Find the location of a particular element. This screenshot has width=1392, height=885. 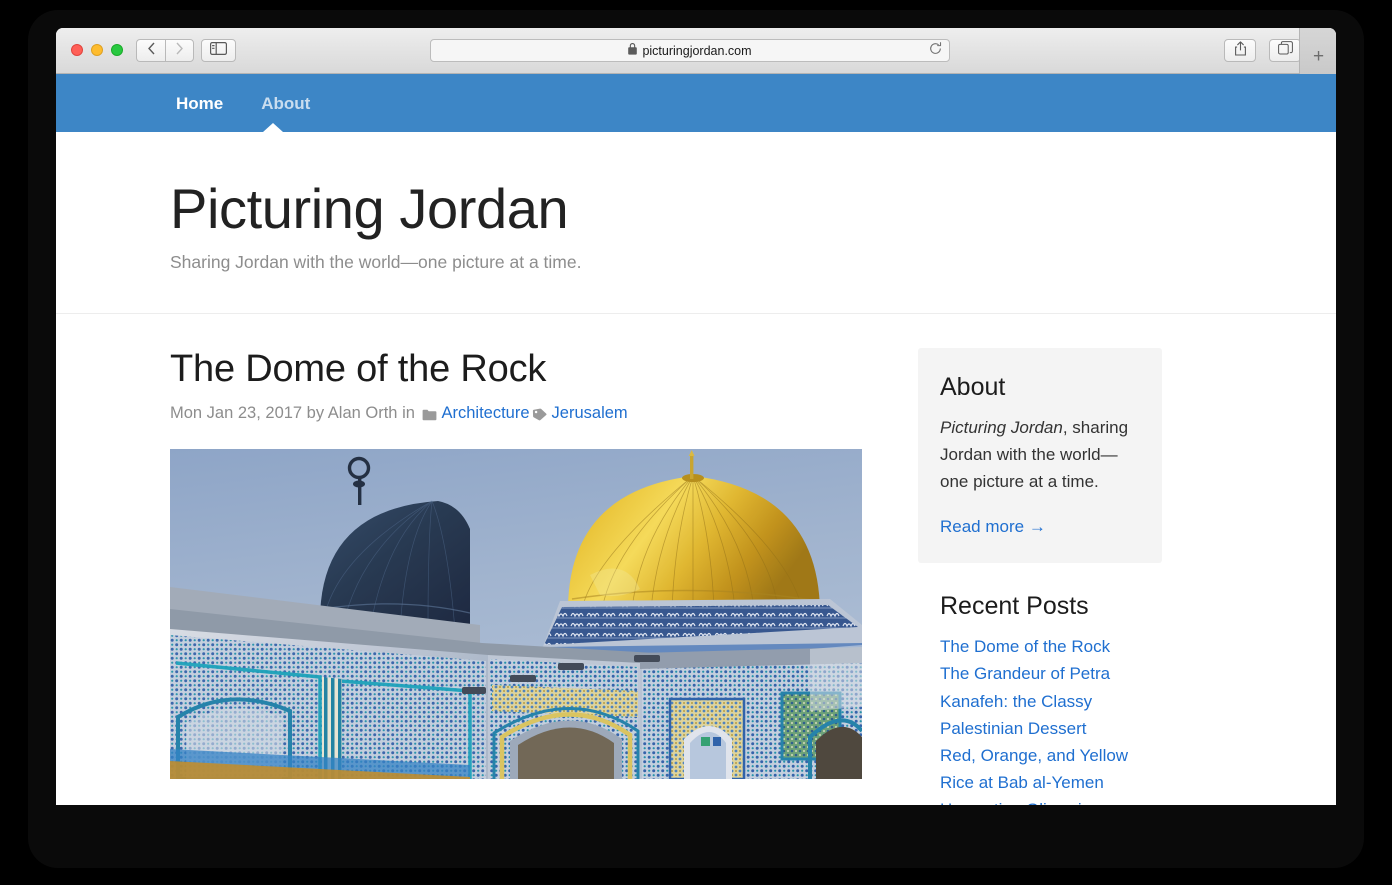

sidebar-toggle-button is located at coordinates (218, 50).